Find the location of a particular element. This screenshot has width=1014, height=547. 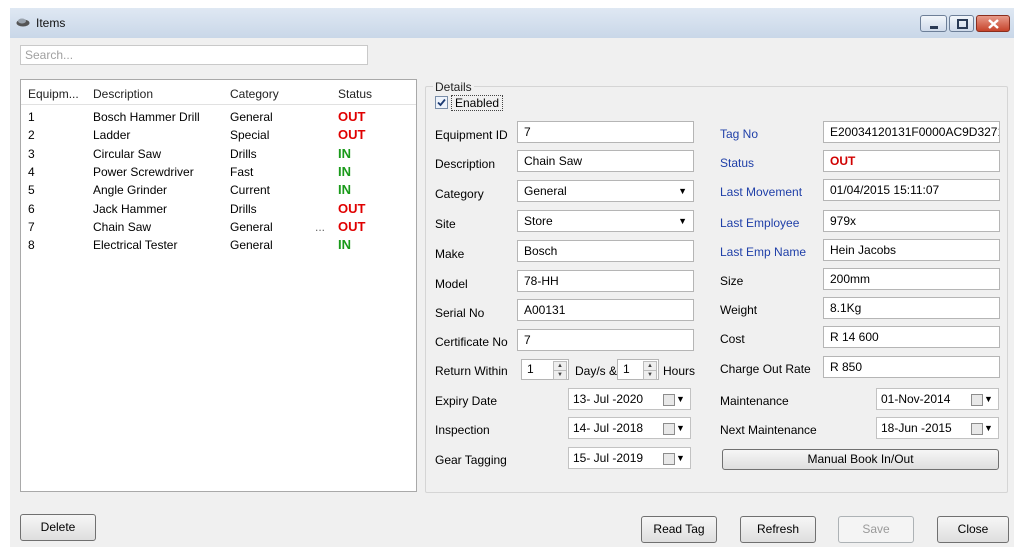

return-hours-value: 1 is located at coordinates (626, 369).